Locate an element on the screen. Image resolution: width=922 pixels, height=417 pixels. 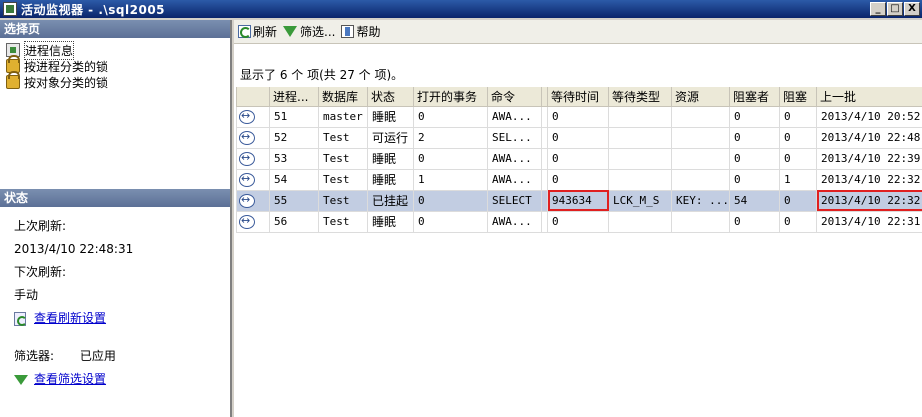
table-cell: 2013/4/10 22:31:48 is located at coordinates (869, 221).